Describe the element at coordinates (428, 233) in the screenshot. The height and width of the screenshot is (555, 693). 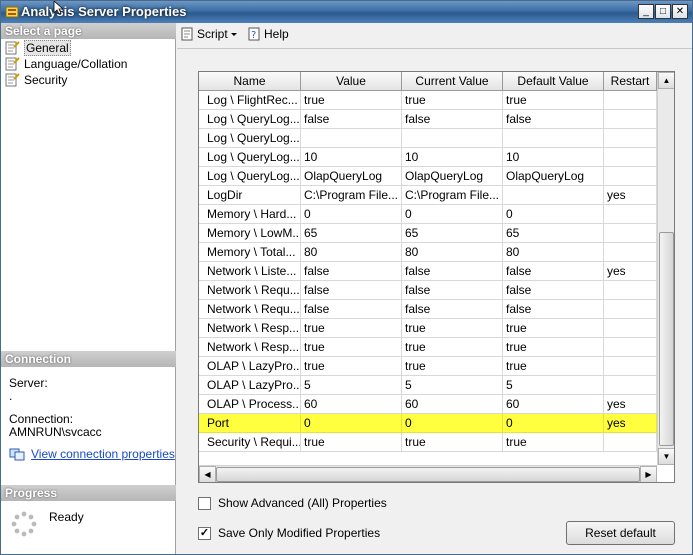
I see `table-row: Memory \ LowM... 65 65 65` at that location.